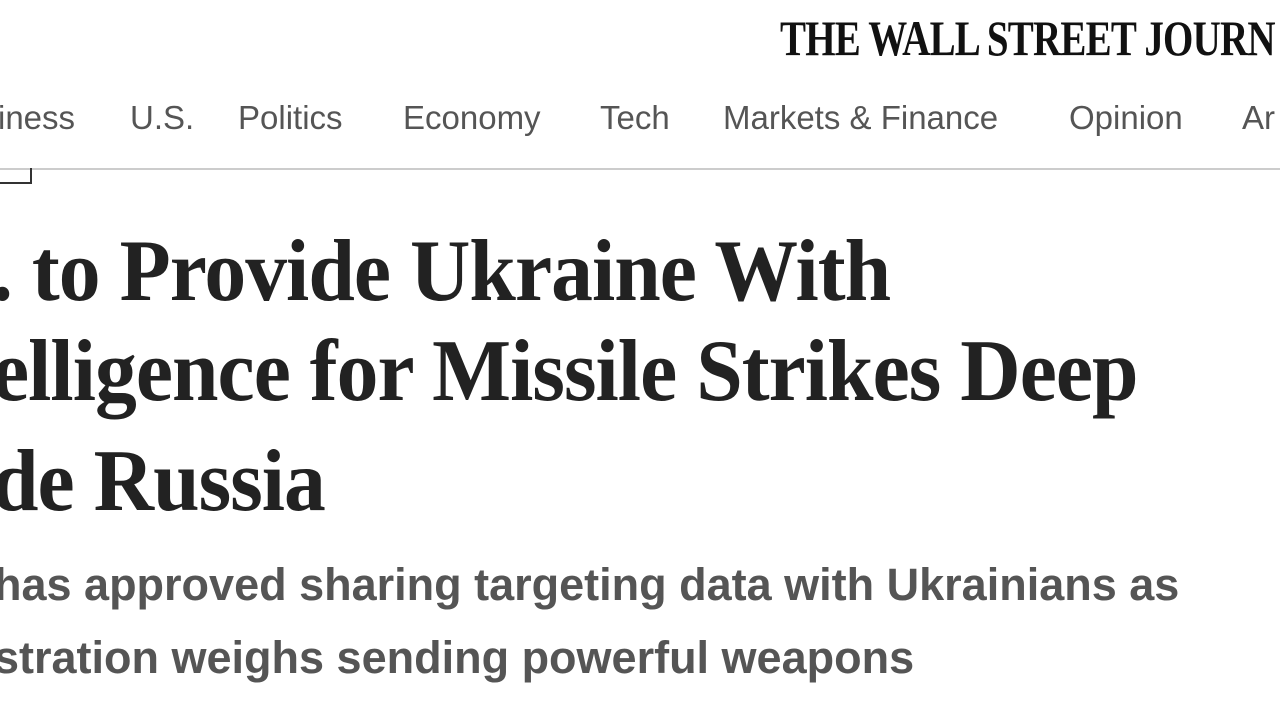 This screenshot has height=720, width=1280. Describe the element at coordinates (37, 118) in the screenshot. I see `nav-item-business: iness` at that location.